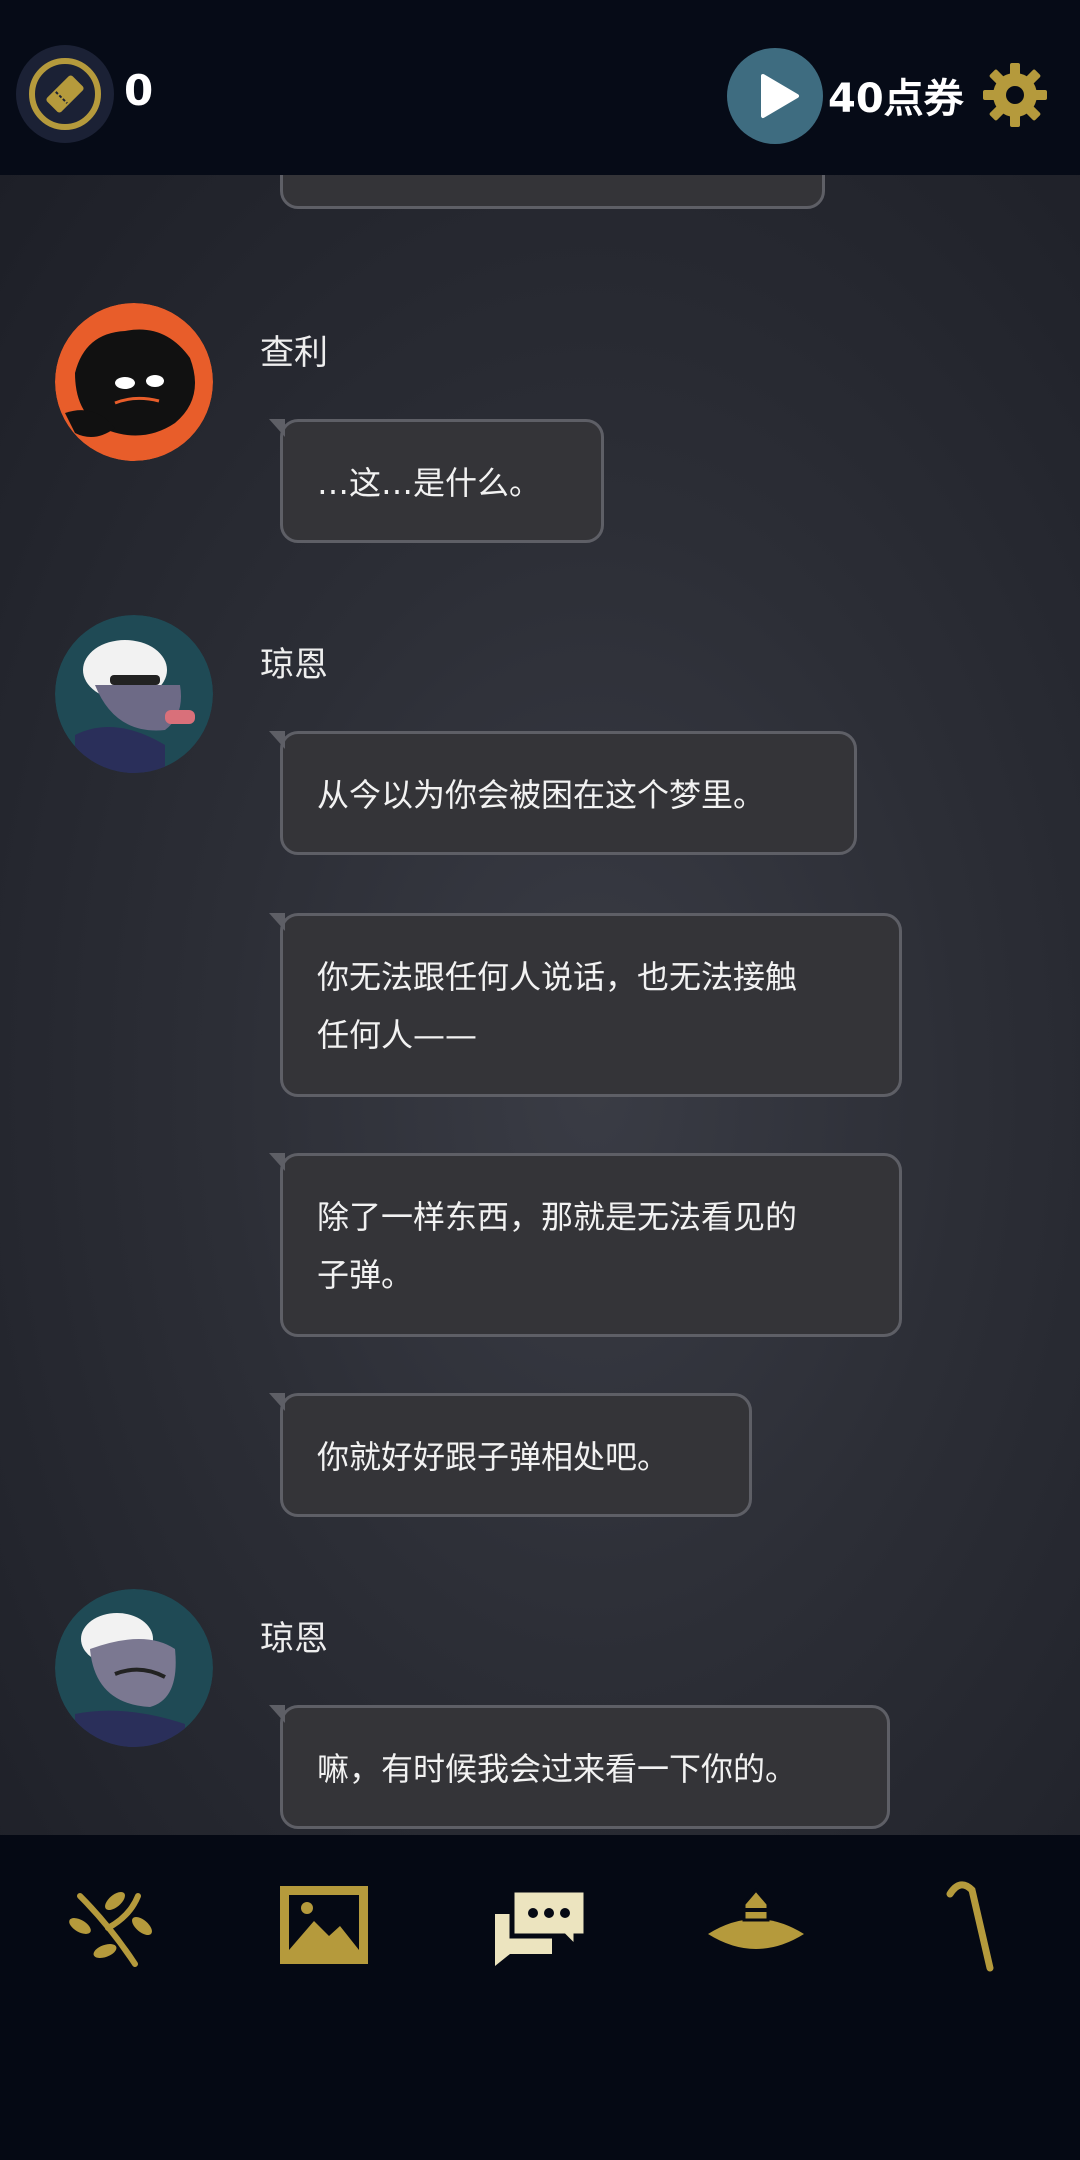 The image size is (1080, 2160). I want to click on message-text: 任何人——, so click(397, 1035).